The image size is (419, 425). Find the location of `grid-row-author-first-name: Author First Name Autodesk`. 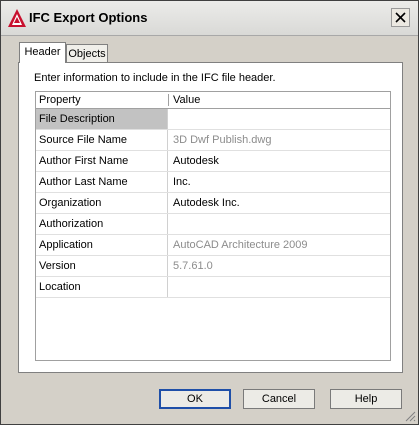

grid-row-author-first-name: Author First Name Autodesk is located at coordinates (213, 161).